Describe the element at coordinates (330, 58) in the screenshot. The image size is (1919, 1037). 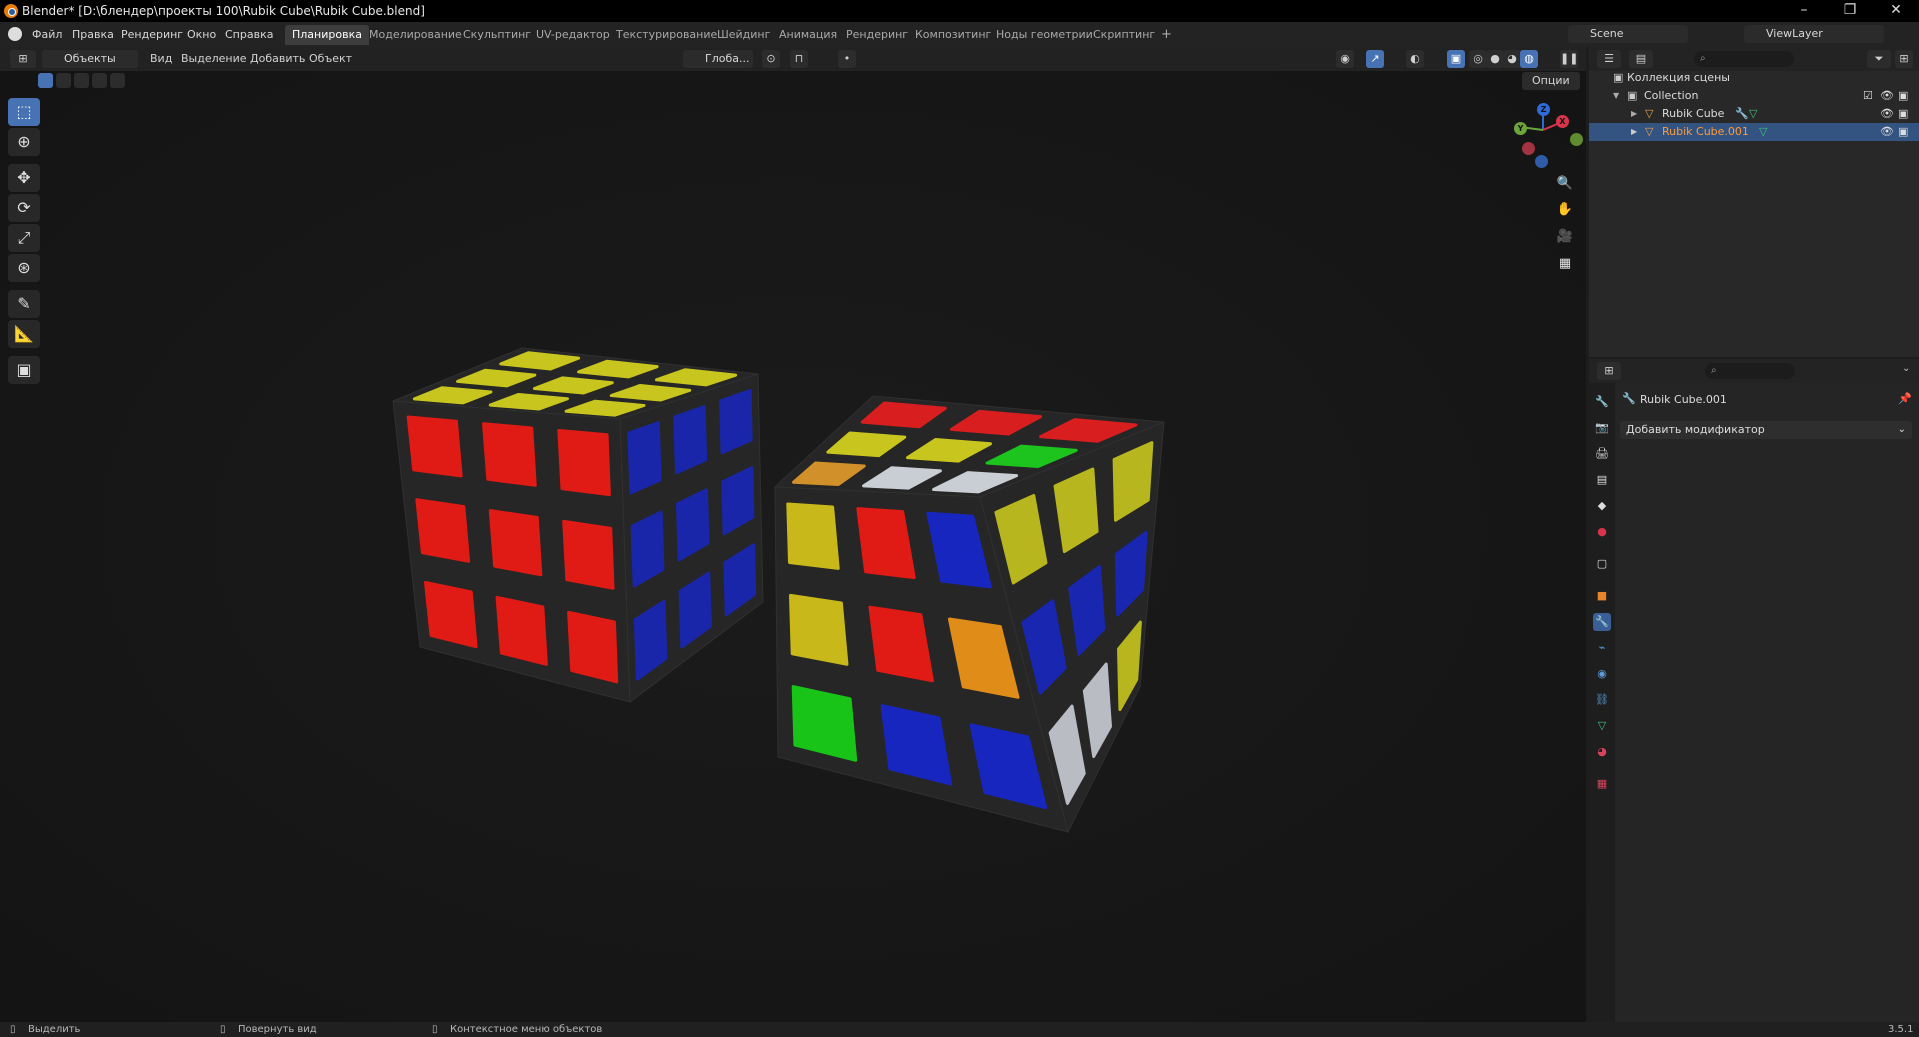
I see `menu-object: Объект` at that location.